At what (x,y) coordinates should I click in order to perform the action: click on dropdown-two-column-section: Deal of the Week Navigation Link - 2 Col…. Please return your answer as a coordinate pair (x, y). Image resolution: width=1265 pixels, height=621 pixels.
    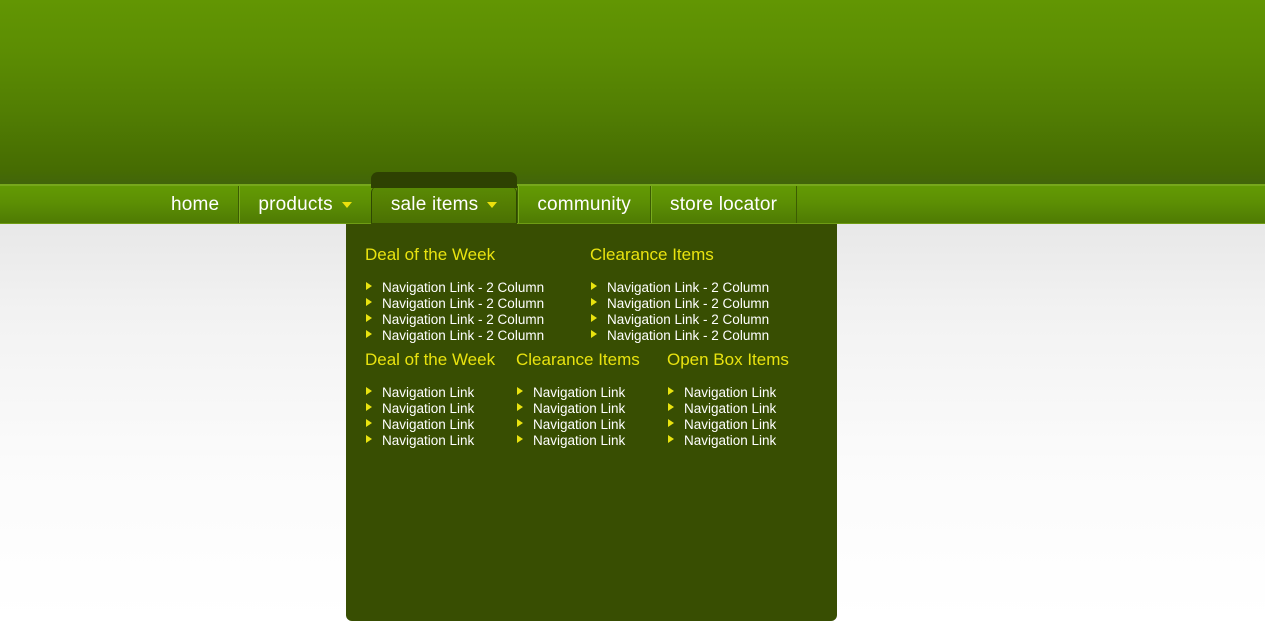
    Looking at the image, I should click on (591, 284).